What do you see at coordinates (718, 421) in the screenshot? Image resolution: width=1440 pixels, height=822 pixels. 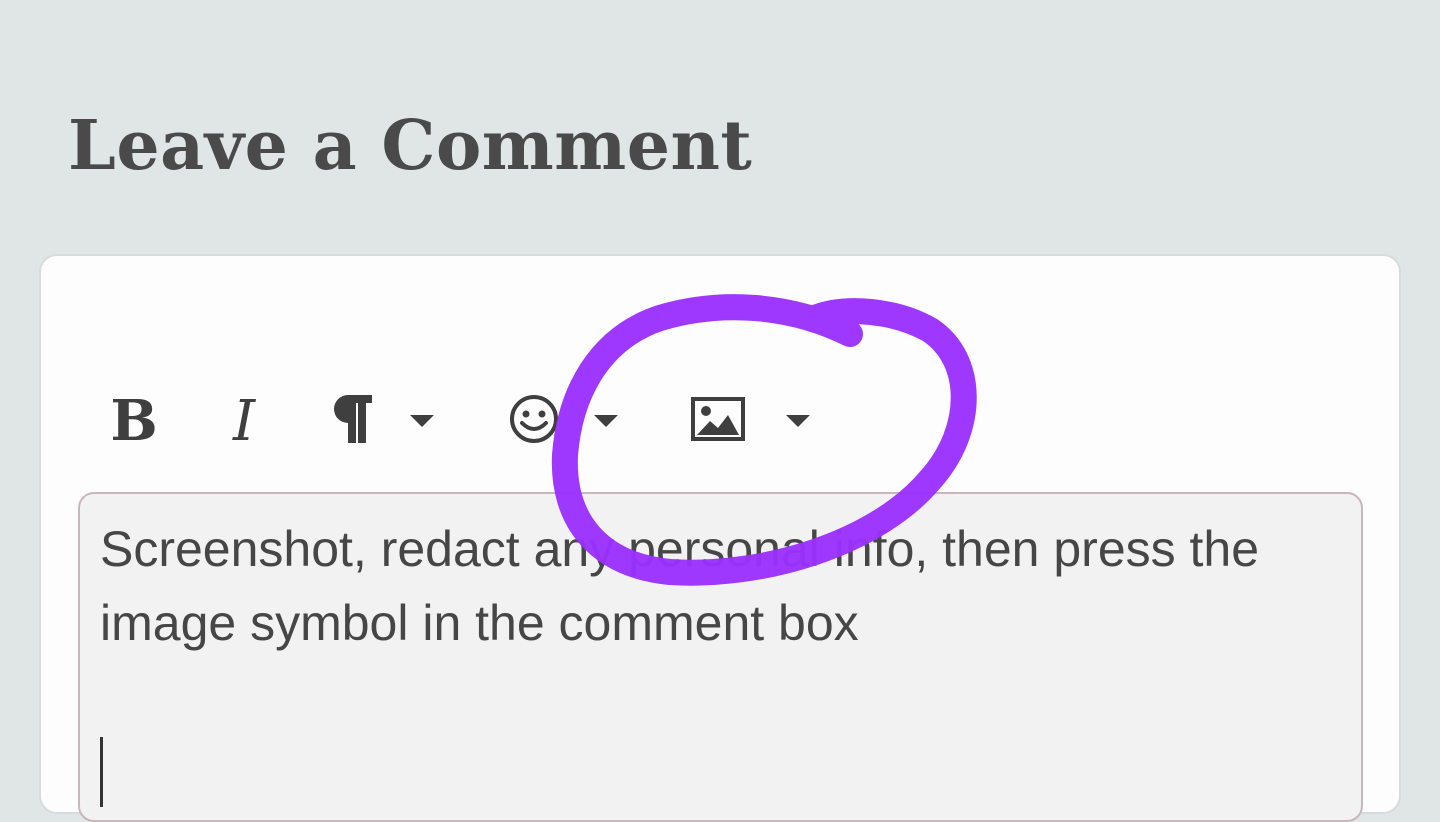 I see `image-icon` at bounding box center [718, 421].